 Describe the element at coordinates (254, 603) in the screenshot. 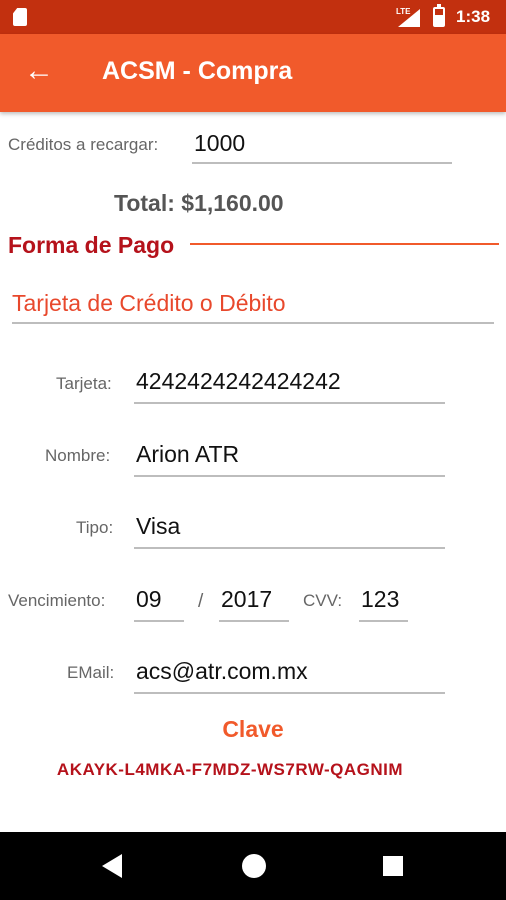

I see `expiry-year-input: 2017` at that location.